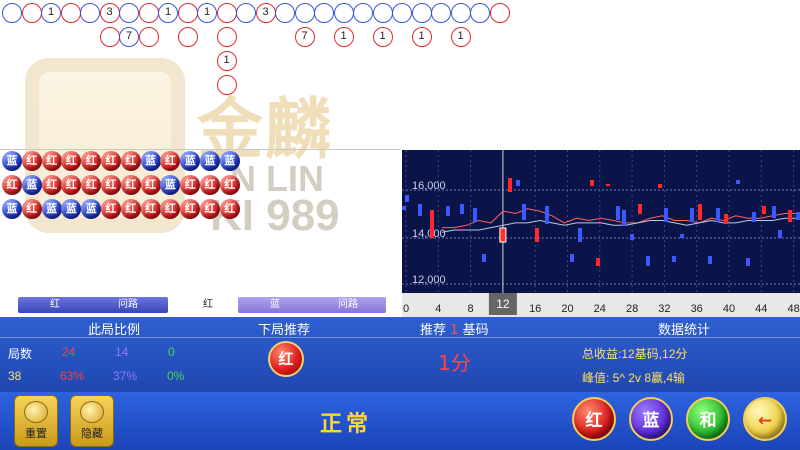  Describe the element at coordinates (471, 309) in the screenshot. I see `x-tick-label: 8` at that location.